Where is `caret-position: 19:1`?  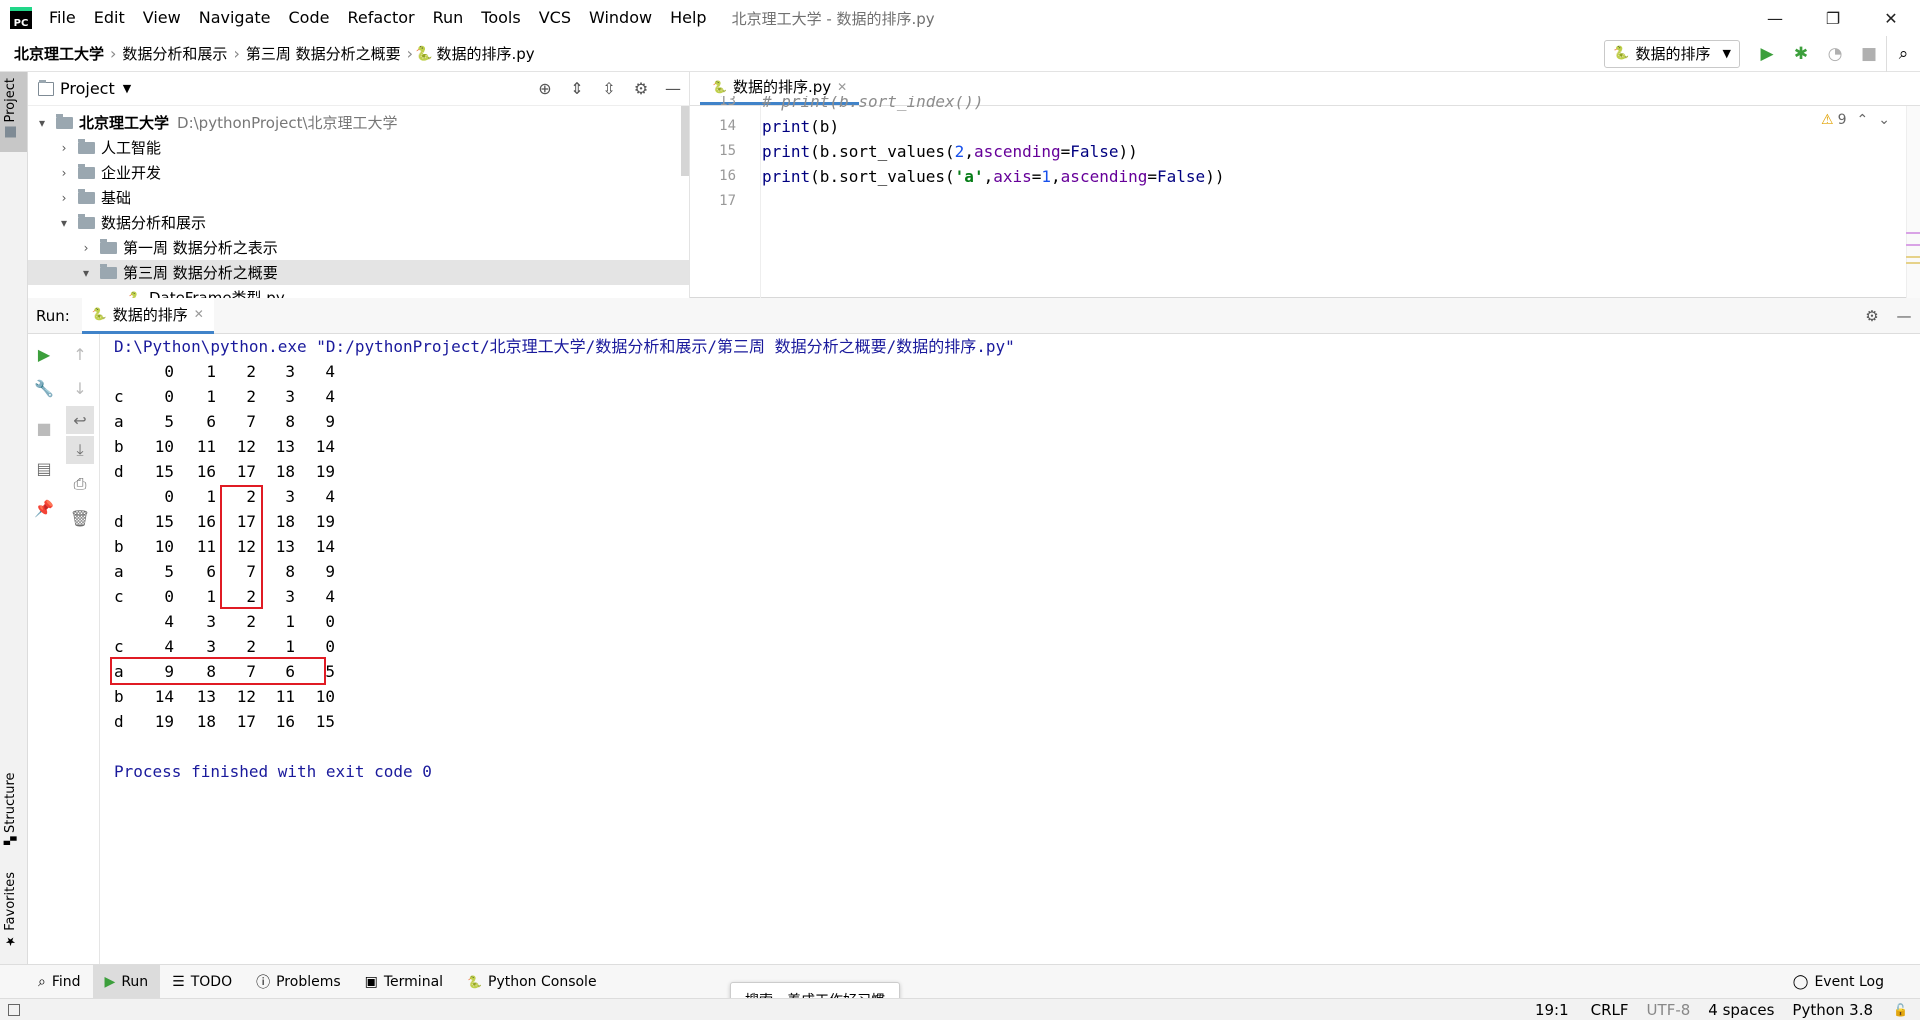
caret-position: 19:1 is located at coordinates (1552, 1010).